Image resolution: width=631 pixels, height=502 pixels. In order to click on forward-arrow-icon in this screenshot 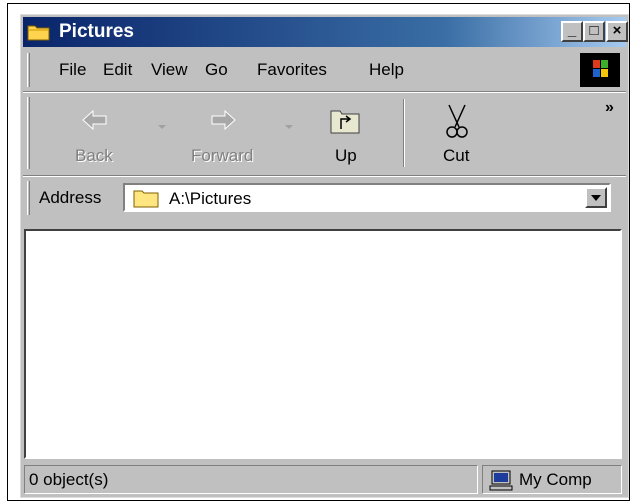, I will do `click(223, 120)`.